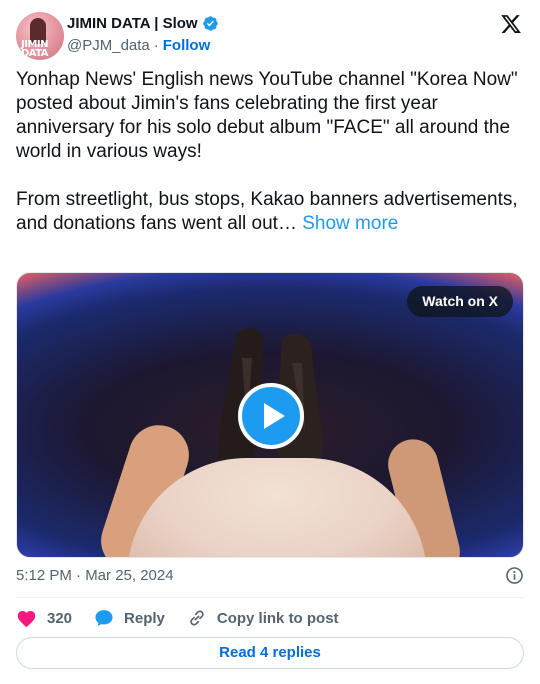  What do you see at coordinates (270, 653) in the screenshot?
I see `read-replies-button: Read 4 replies` at bounding box center [270, 653].